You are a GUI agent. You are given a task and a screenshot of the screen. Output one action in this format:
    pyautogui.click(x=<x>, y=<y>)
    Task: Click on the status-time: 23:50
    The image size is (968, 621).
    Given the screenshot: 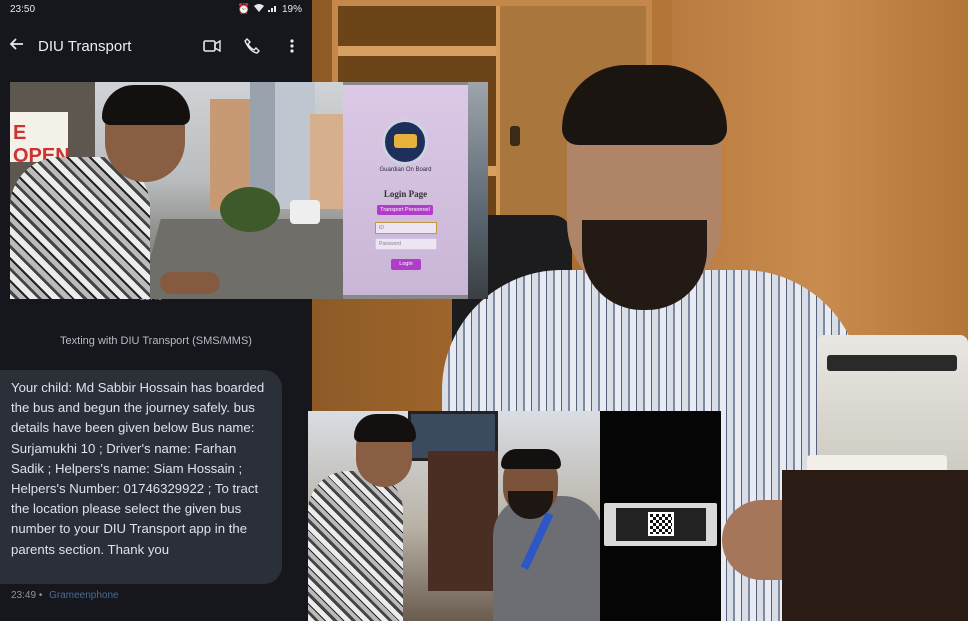 What is the action you would take?
    pyautogui.click(x=23, y=9)
    